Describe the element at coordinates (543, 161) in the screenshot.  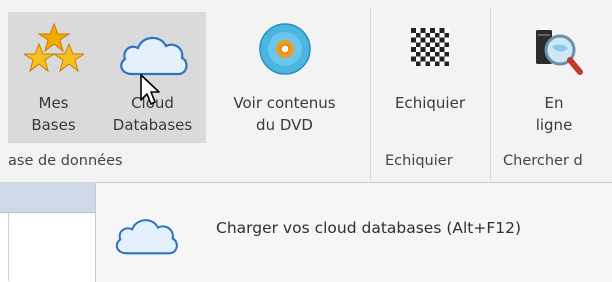
I see `group-label-chercher: Chercher d` at that location.